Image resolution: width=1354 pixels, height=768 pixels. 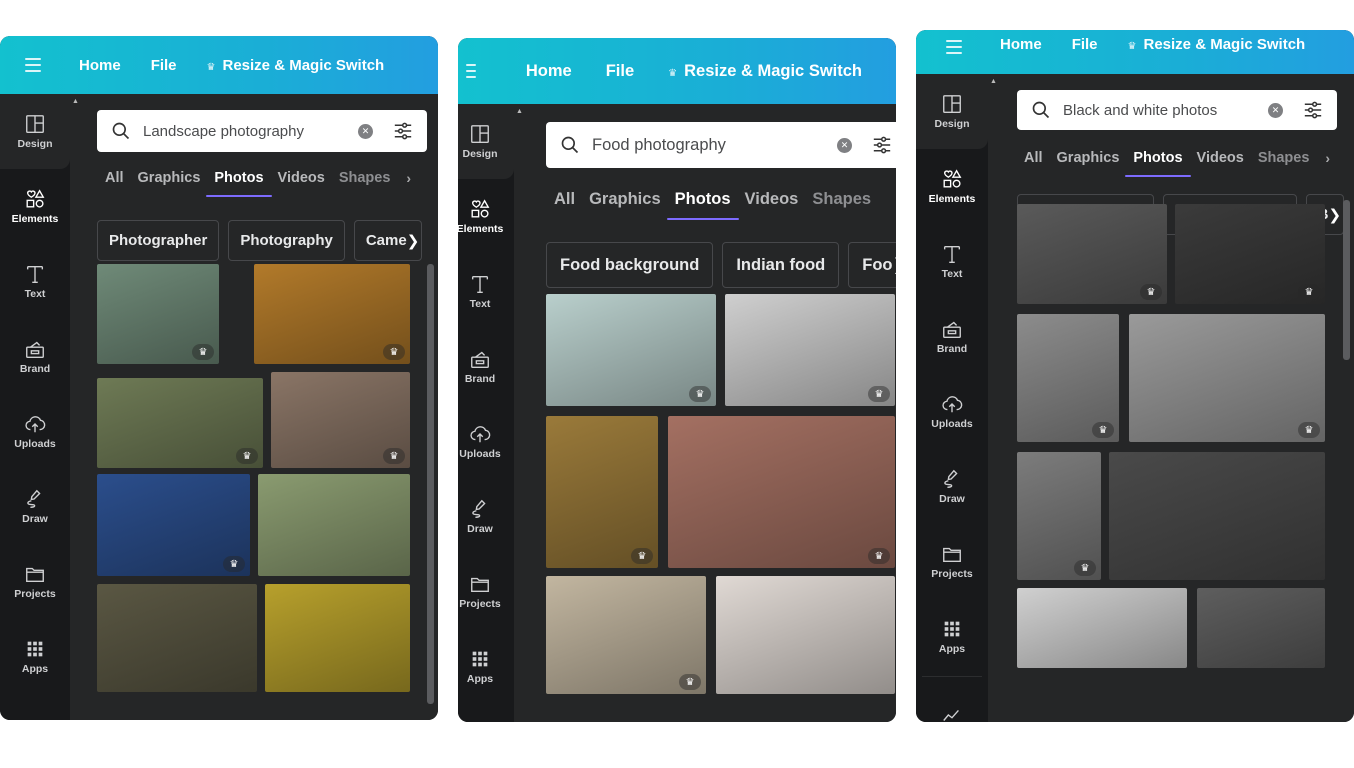 I want to click on search-input: Black and white photos ✕, so click(x=1177, y=110).